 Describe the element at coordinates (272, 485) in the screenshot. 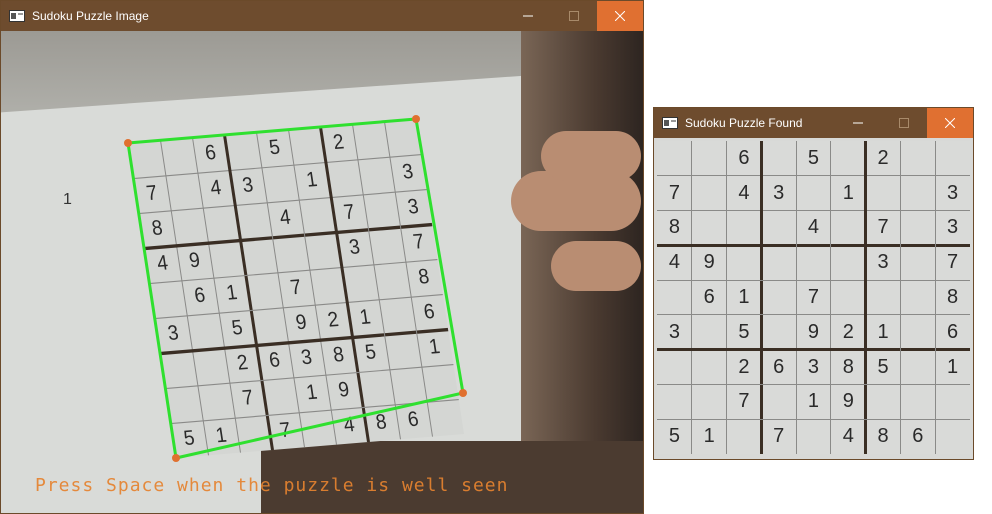

I see `instruction-text: Press Space when the puzzle is well seen` at that location.